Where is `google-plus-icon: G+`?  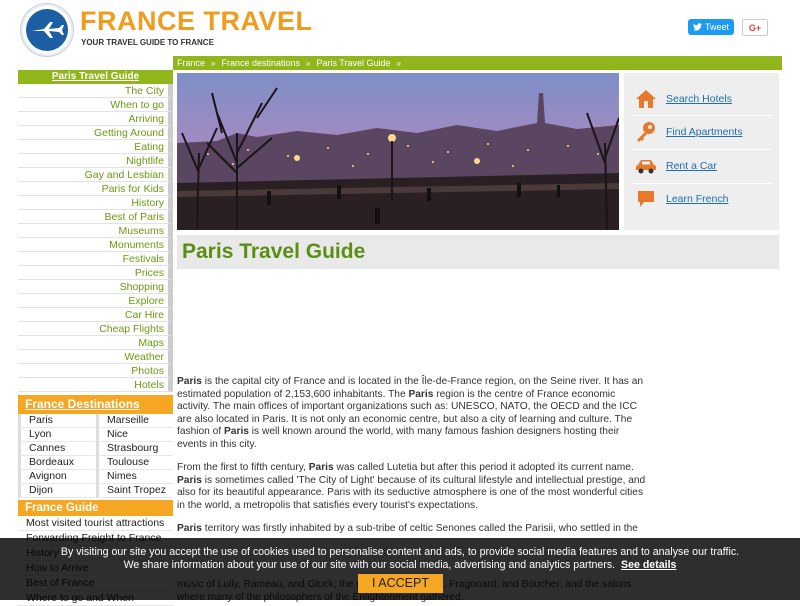
google-plus-icon: G+ is located at coordinates (755, 27).